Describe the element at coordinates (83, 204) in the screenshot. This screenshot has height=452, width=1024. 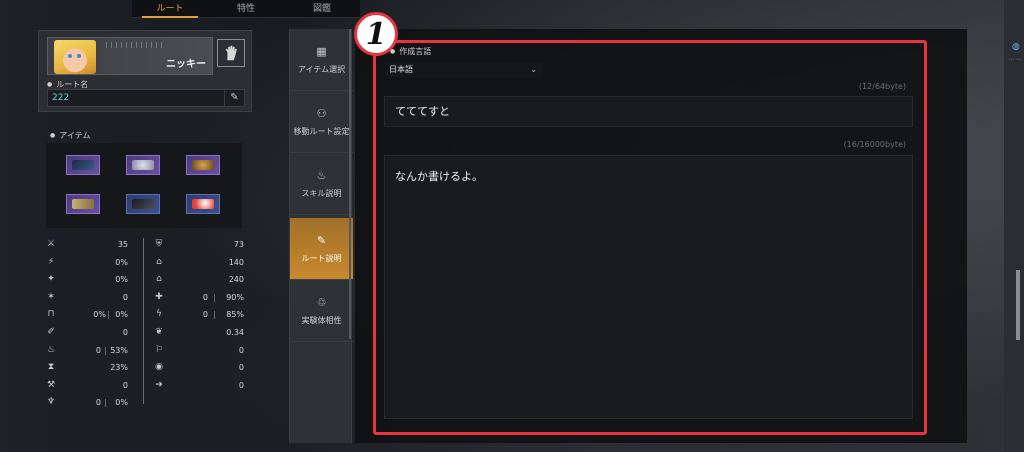
I see `item-slot-arm` at that location.